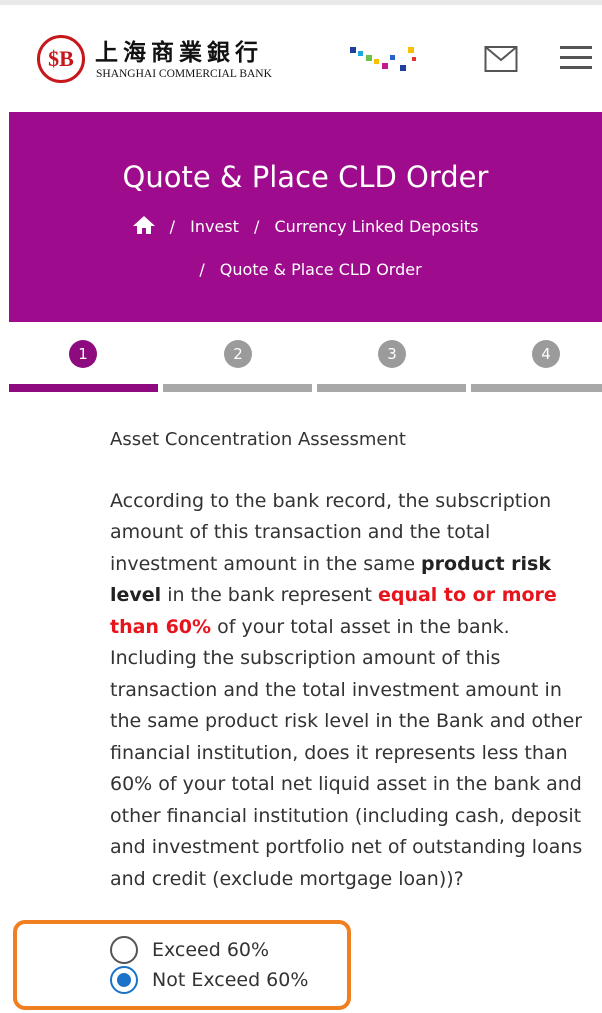  Describe the element at coordinates (391, 388) in the screenshot. I see `step-3-bar` at that location.